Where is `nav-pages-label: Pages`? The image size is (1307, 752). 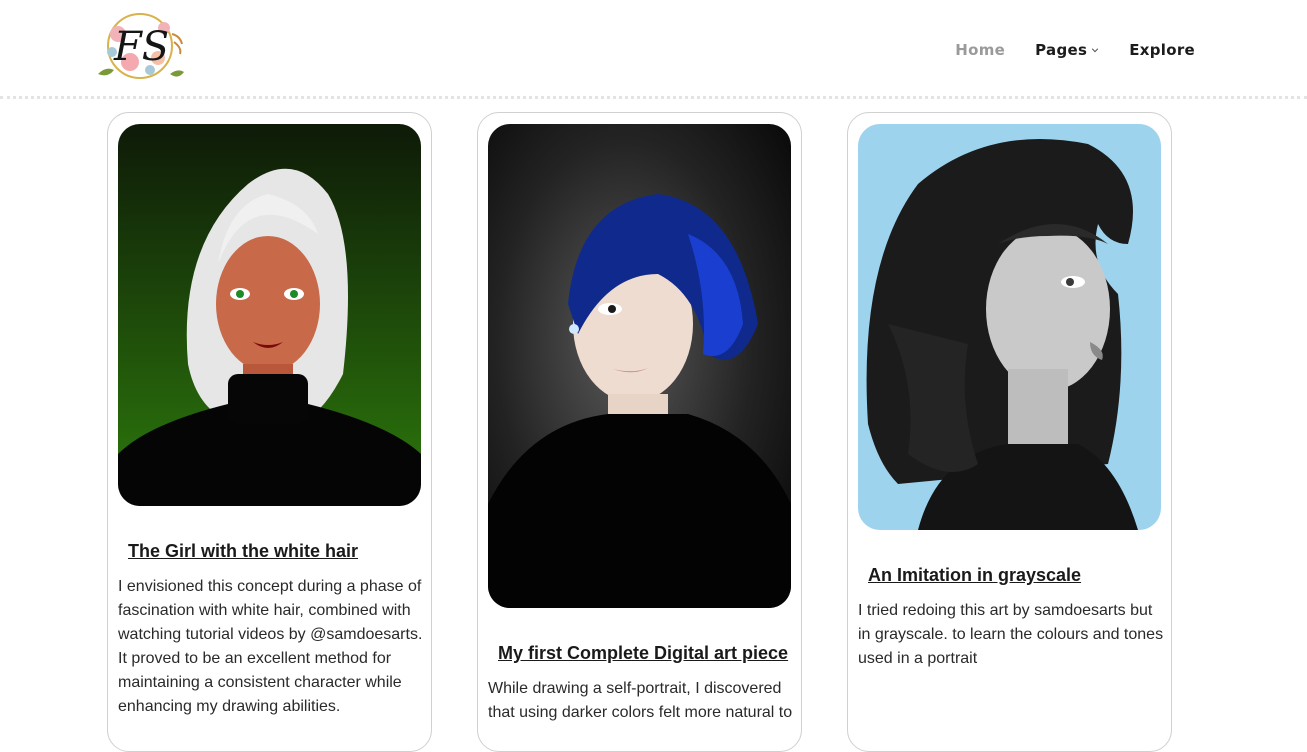 nav-pages-label: Pages is located at coordinates (1061, 50).